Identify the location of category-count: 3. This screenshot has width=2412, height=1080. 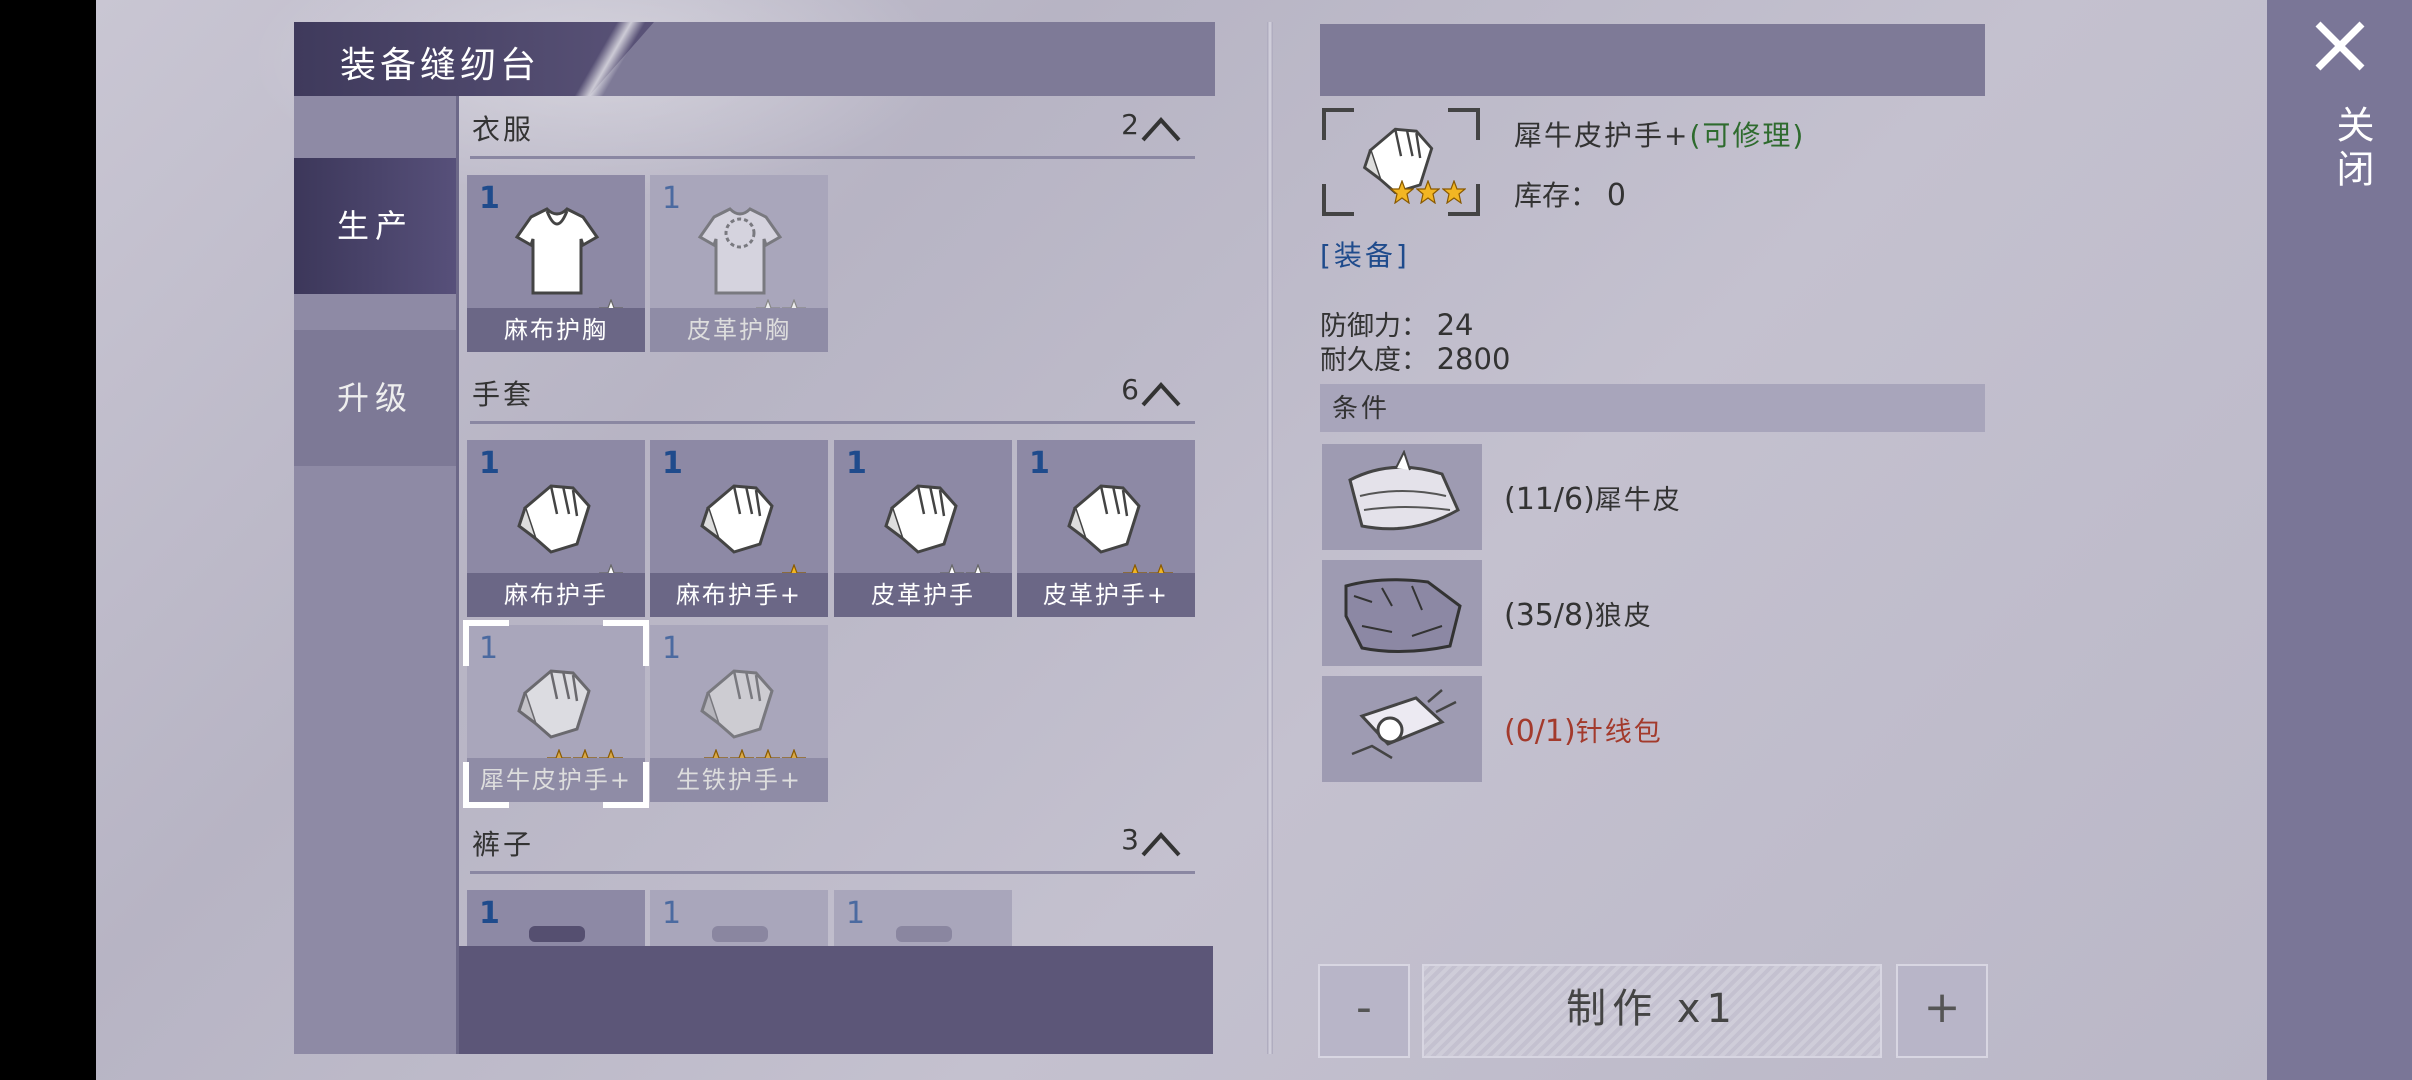
(1130, 839).